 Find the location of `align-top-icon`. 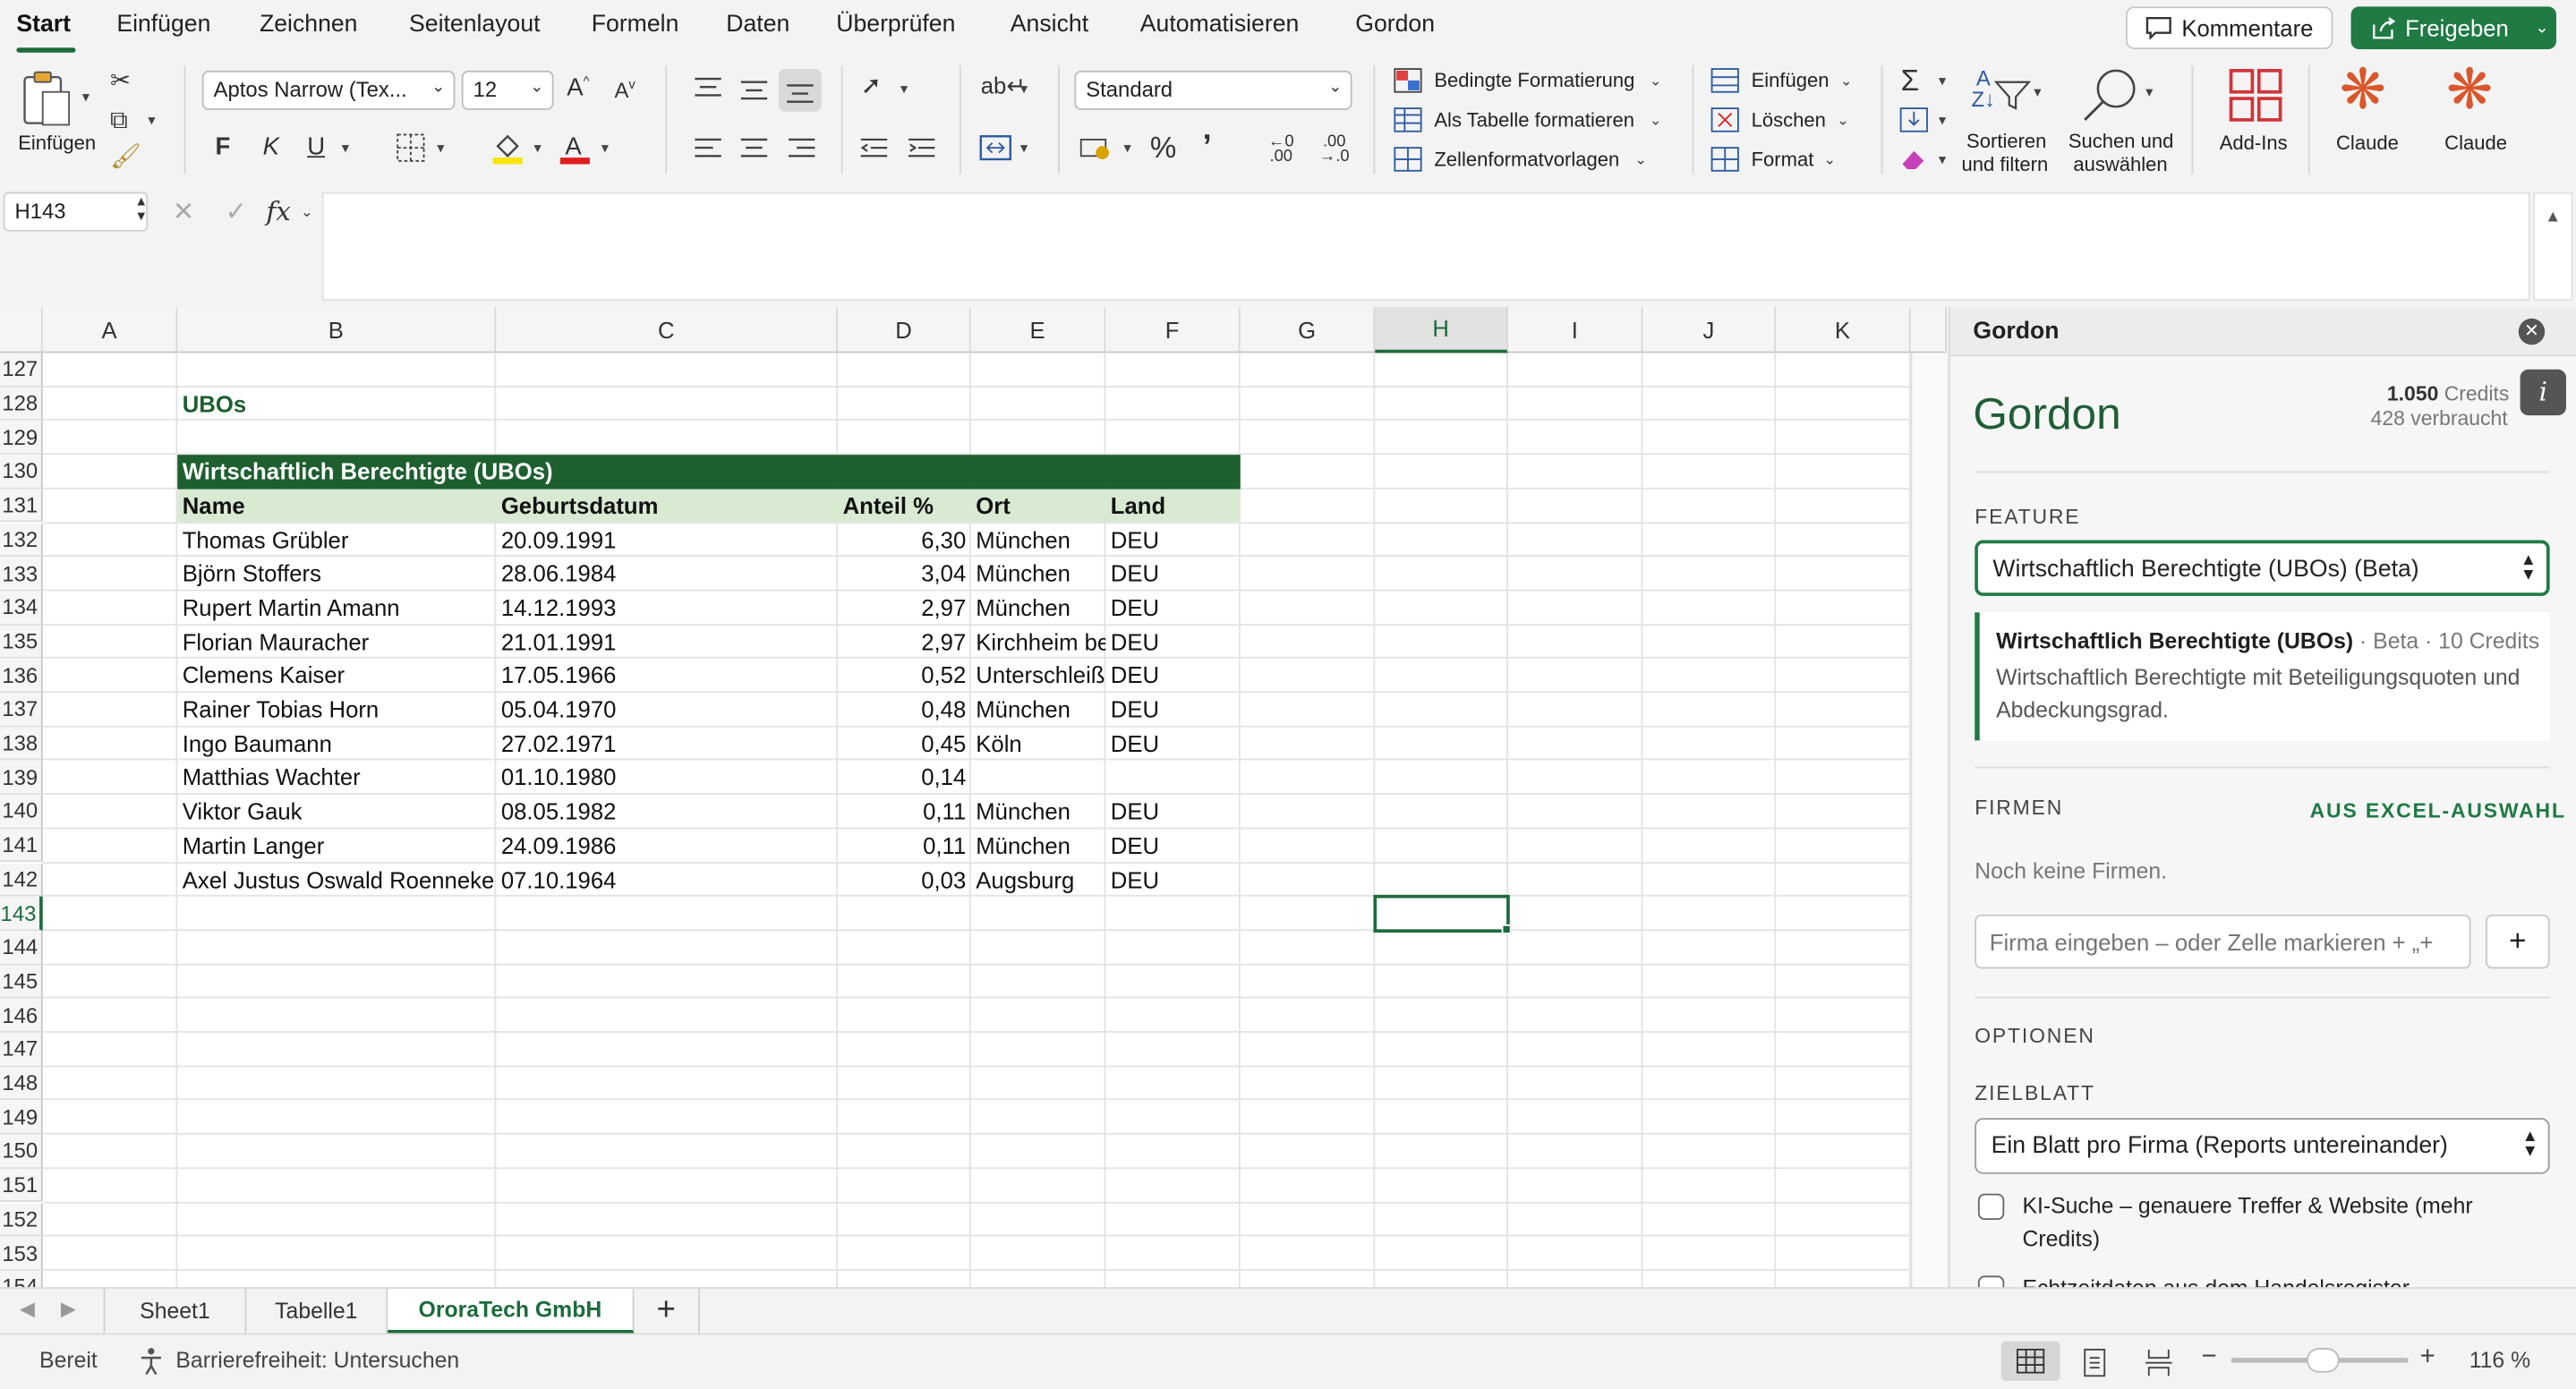

align-top-icon is located at coordinates (708, 86).